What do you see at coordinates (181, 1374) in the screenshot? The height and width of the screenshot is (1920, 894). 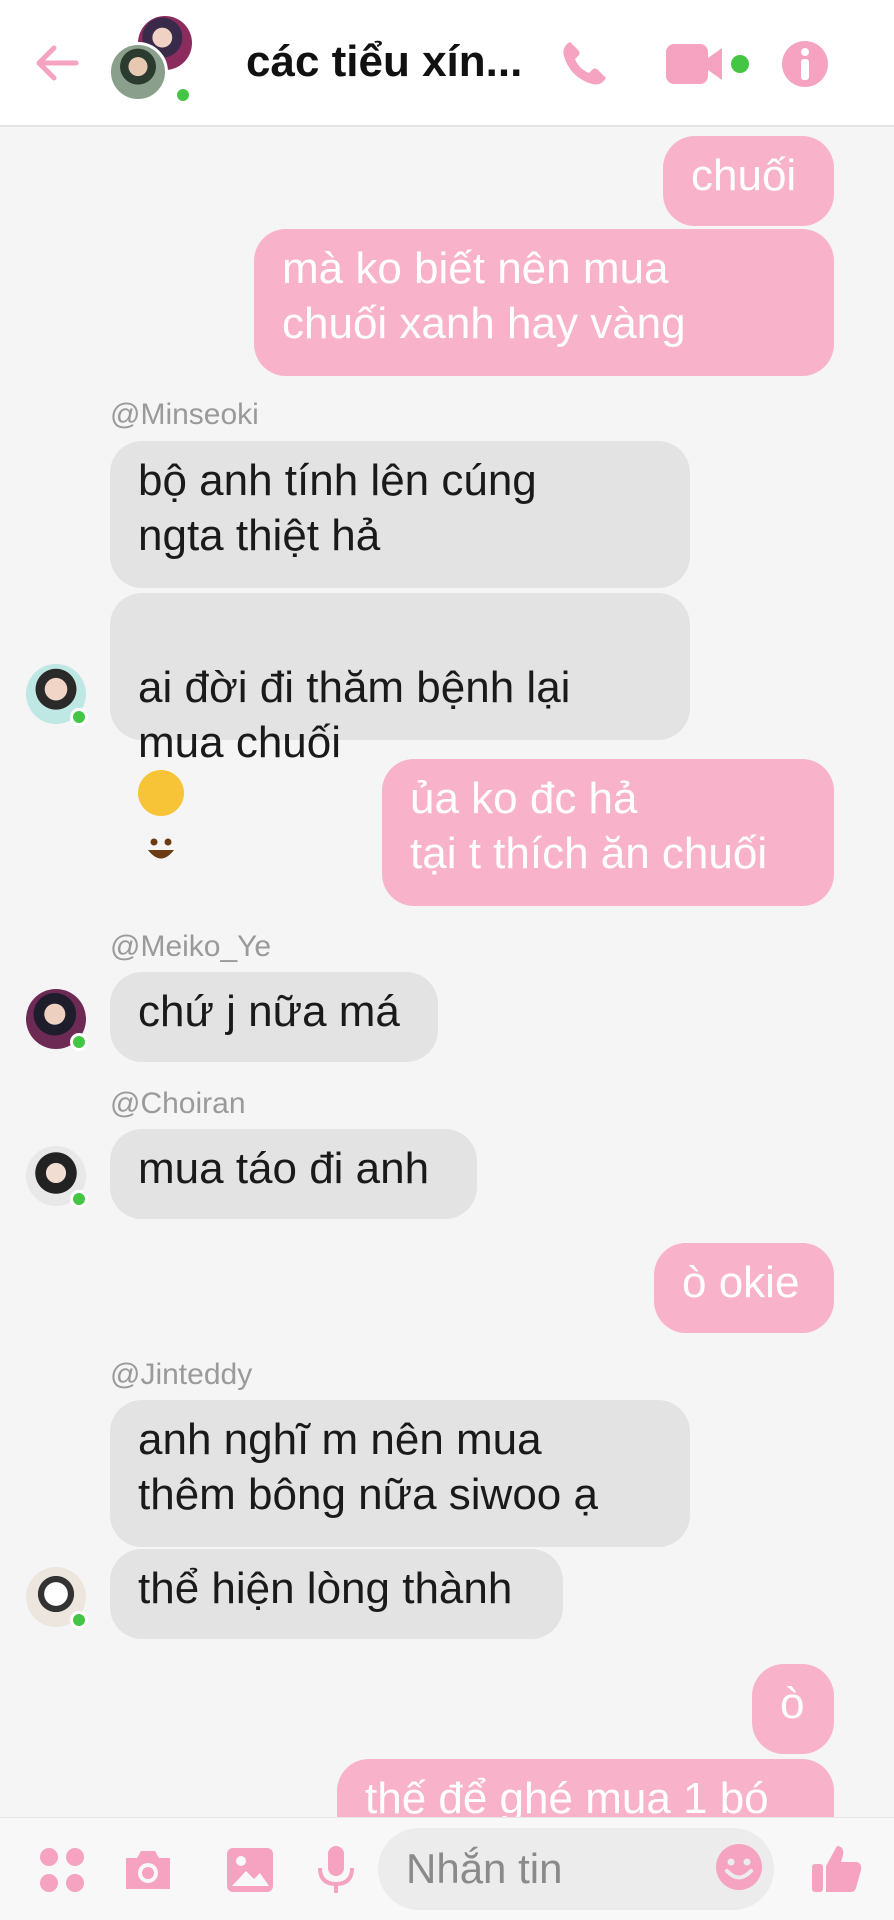 I see `sender-name: @Jinteddy` at bounding box center [181, 1374].